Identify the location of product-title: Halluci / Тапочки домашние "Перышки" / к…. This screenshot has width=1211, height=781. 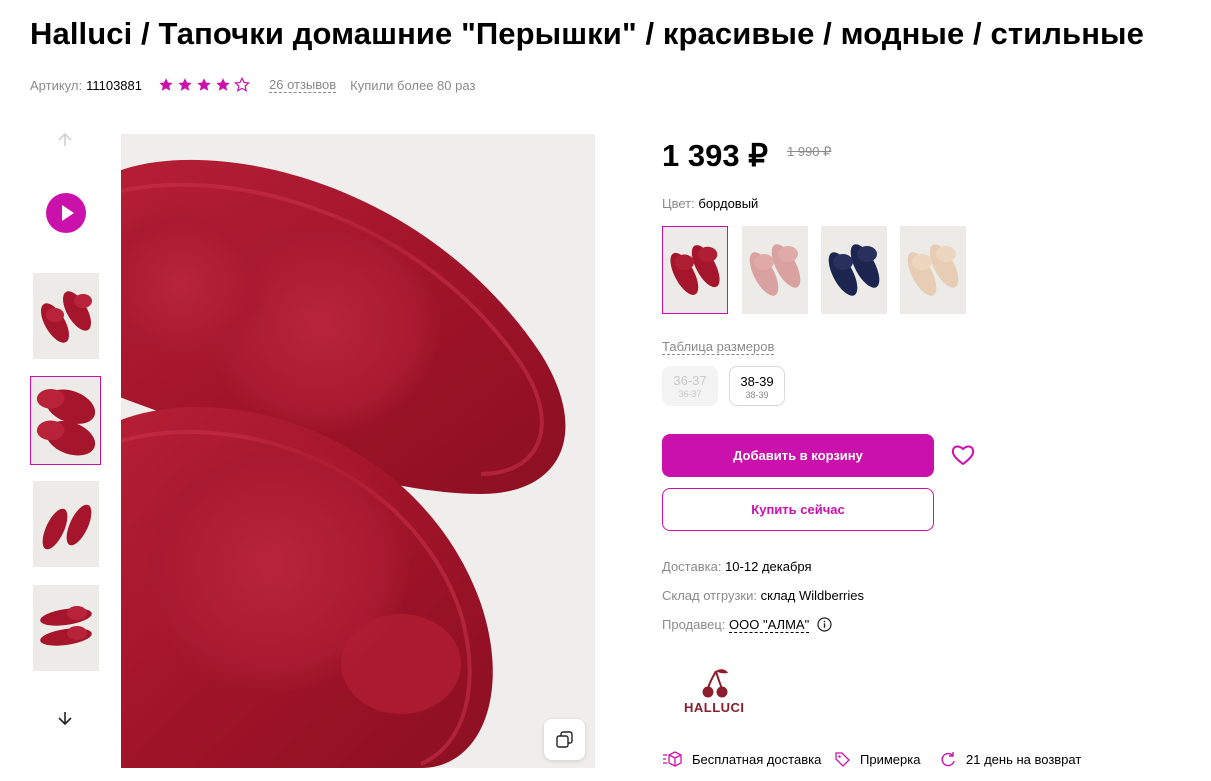
(587, 33).